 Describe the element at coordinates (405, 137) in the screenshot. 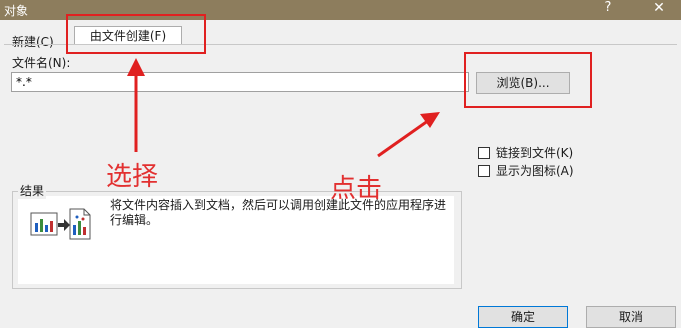

I see `arrow-to-browse` at that location.